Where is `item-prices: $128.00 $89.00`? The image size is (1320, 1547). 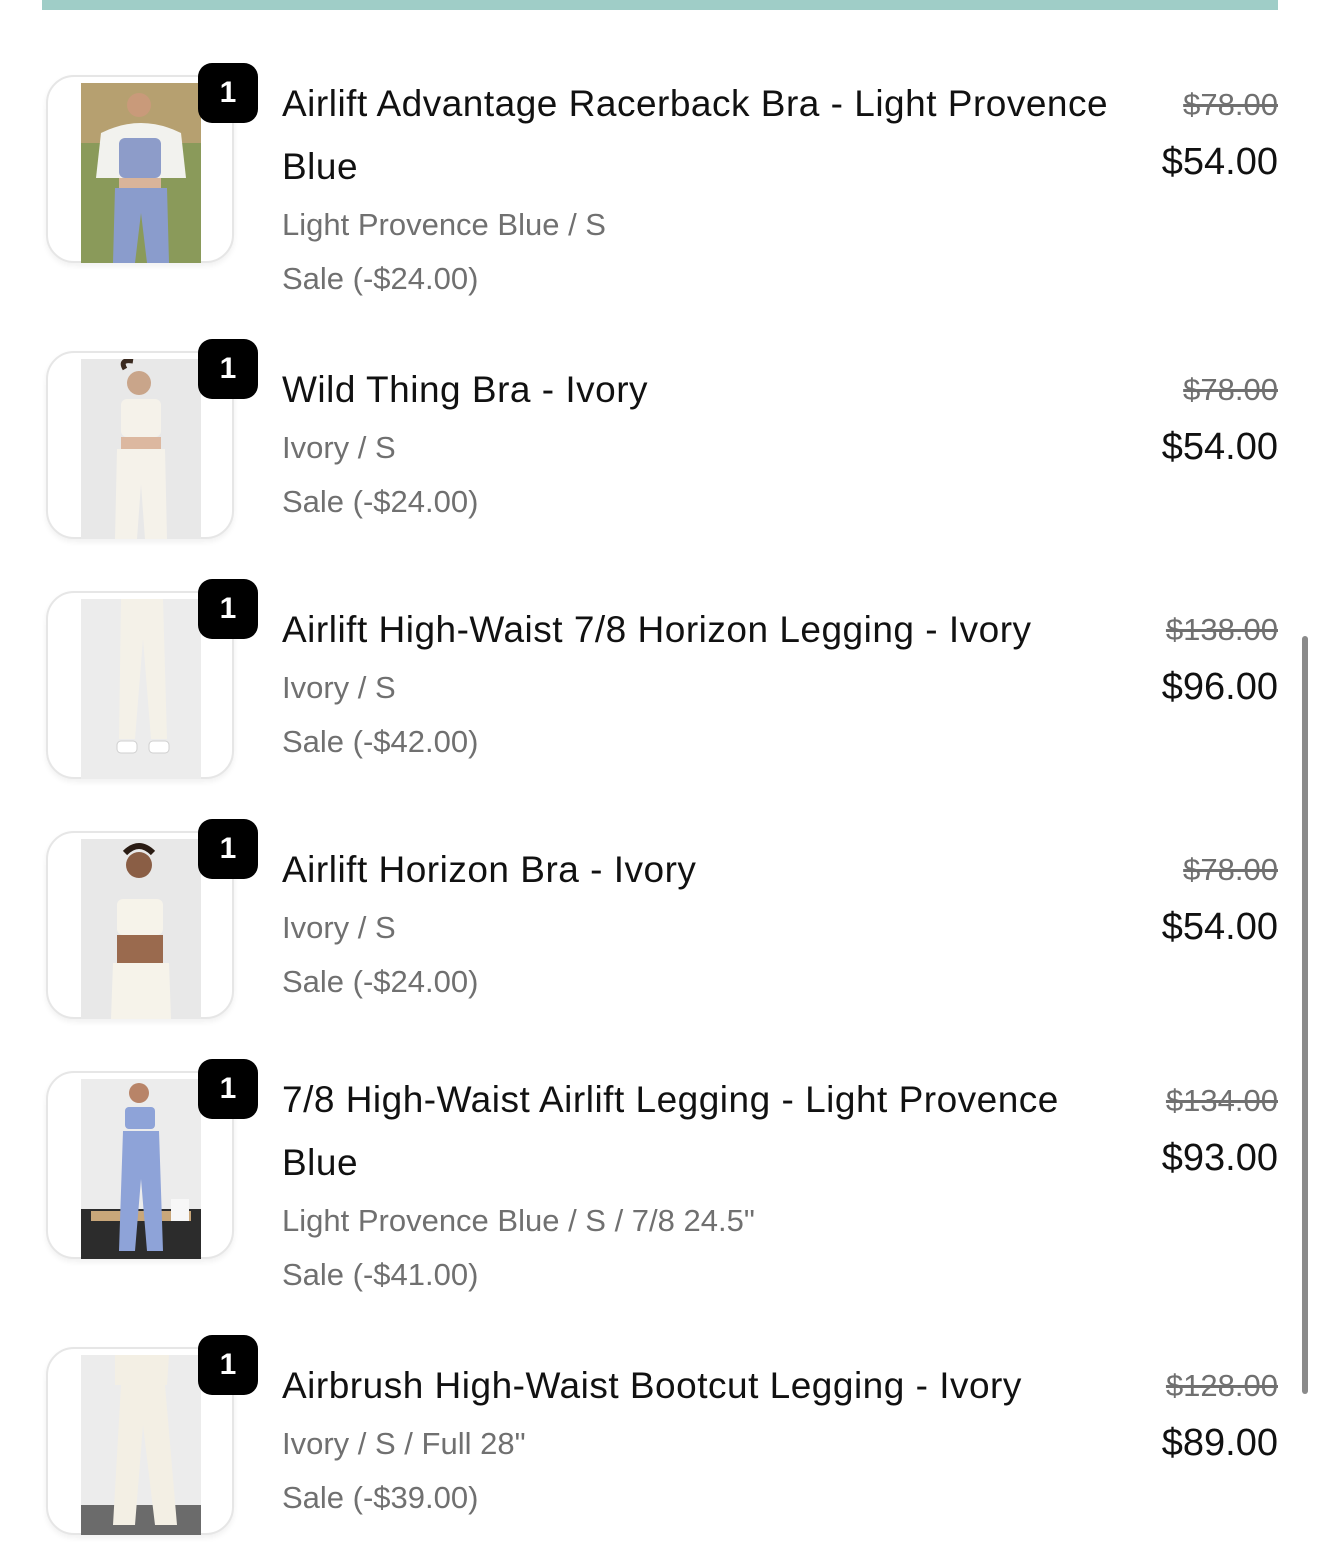 item-prices: $128.00 $89.00 is located at coordinates (1178, 1416).